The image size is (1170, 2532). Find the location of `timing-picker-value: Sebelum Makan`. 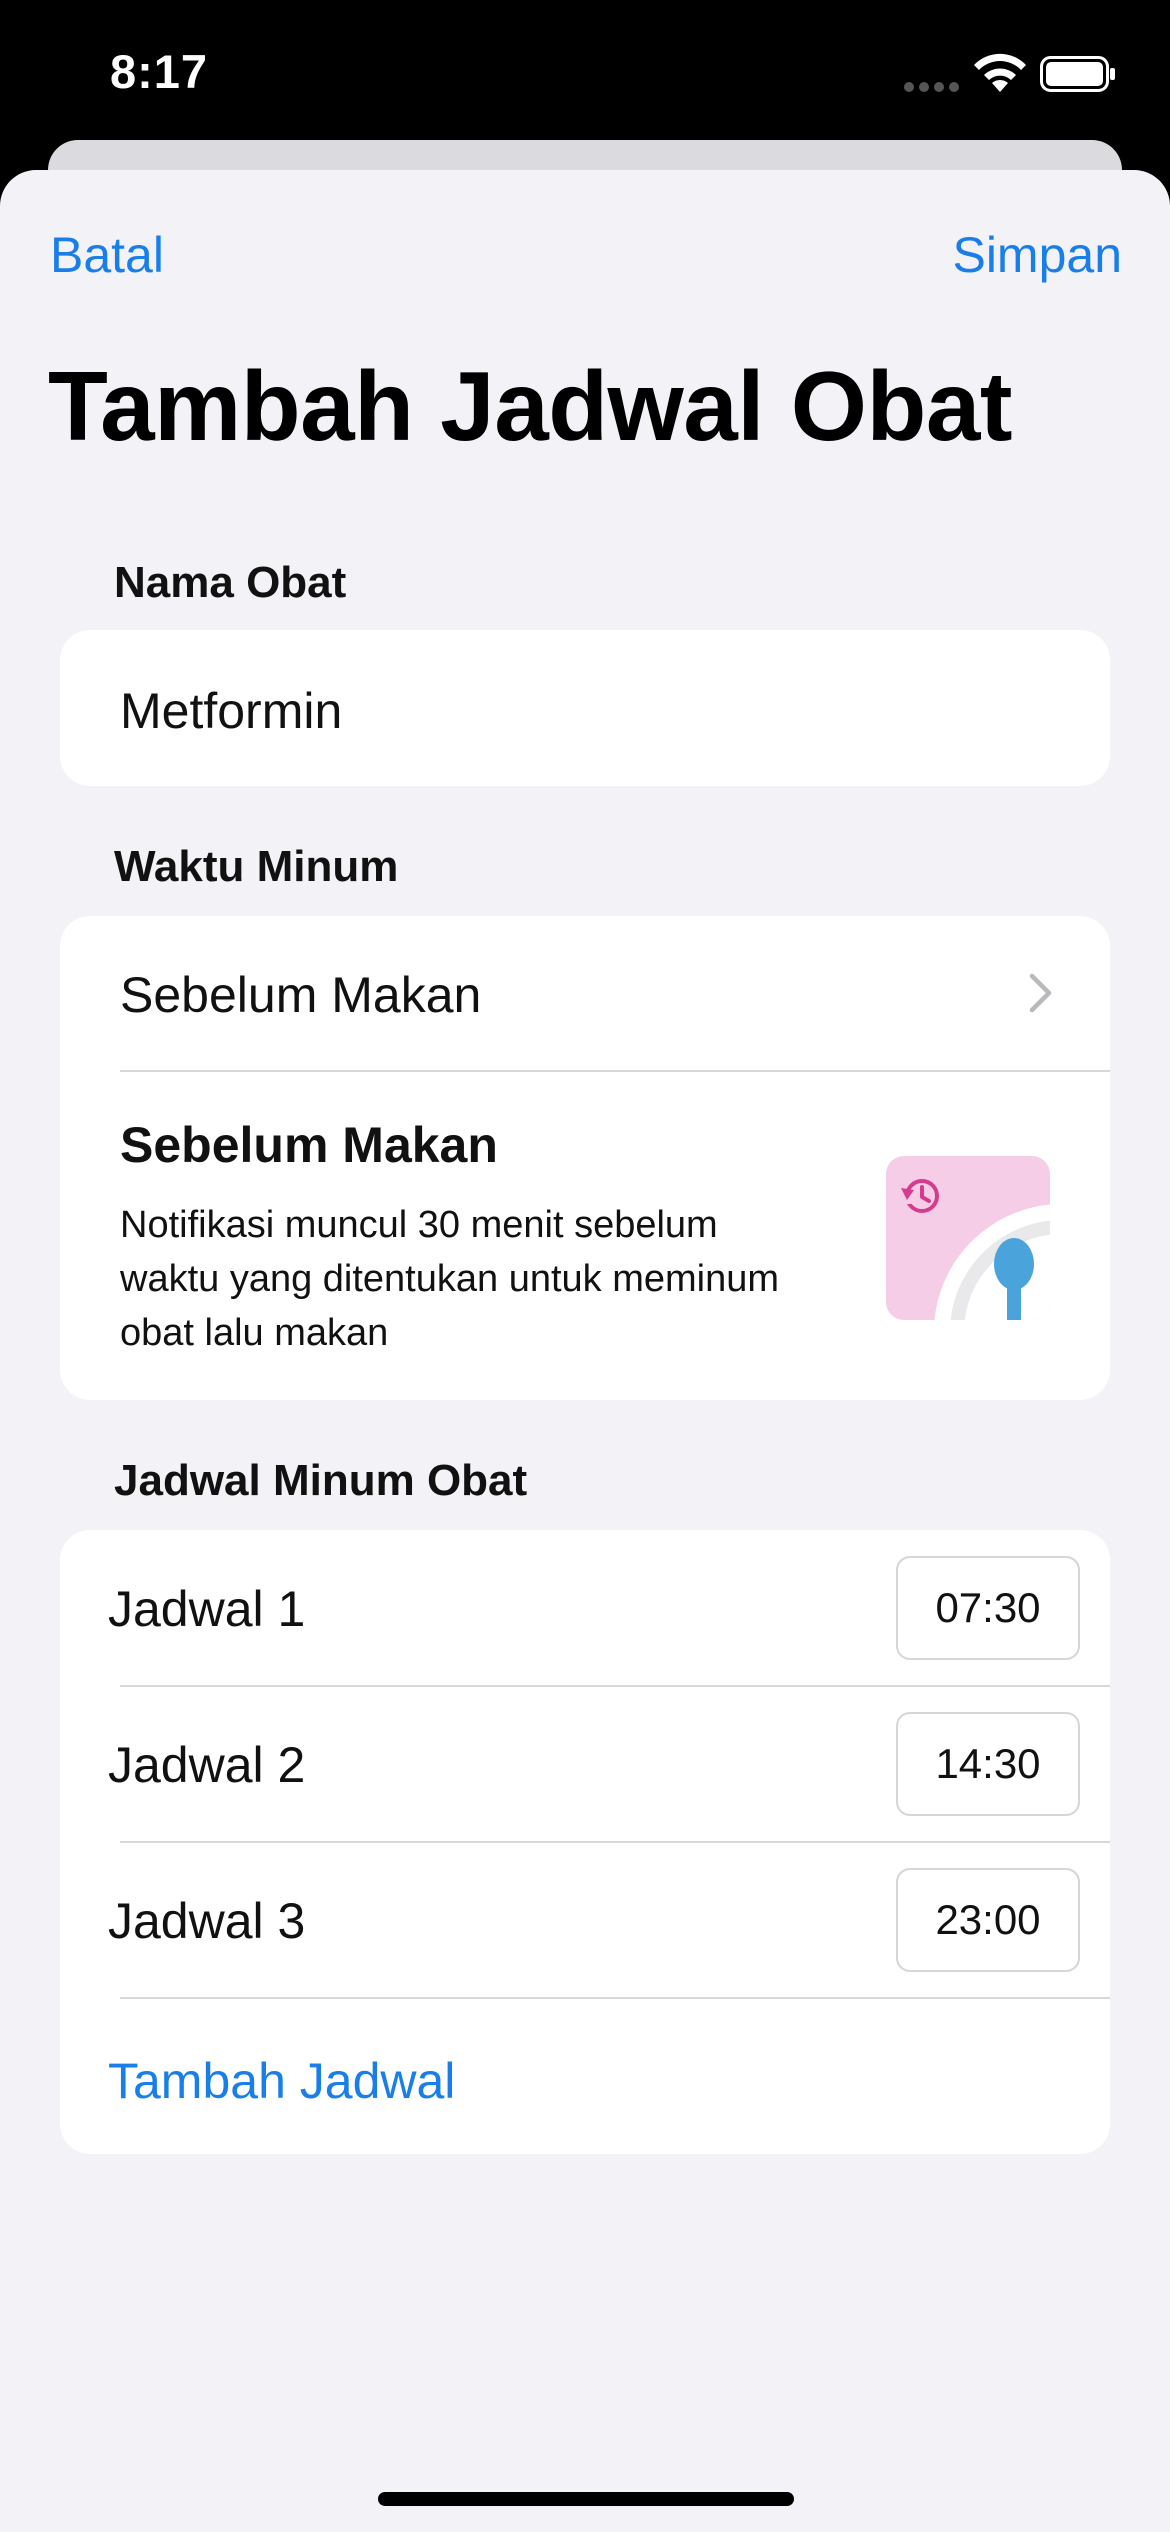

timing-picker-value: Sebelum Makan is located at coordinates (301, 995).